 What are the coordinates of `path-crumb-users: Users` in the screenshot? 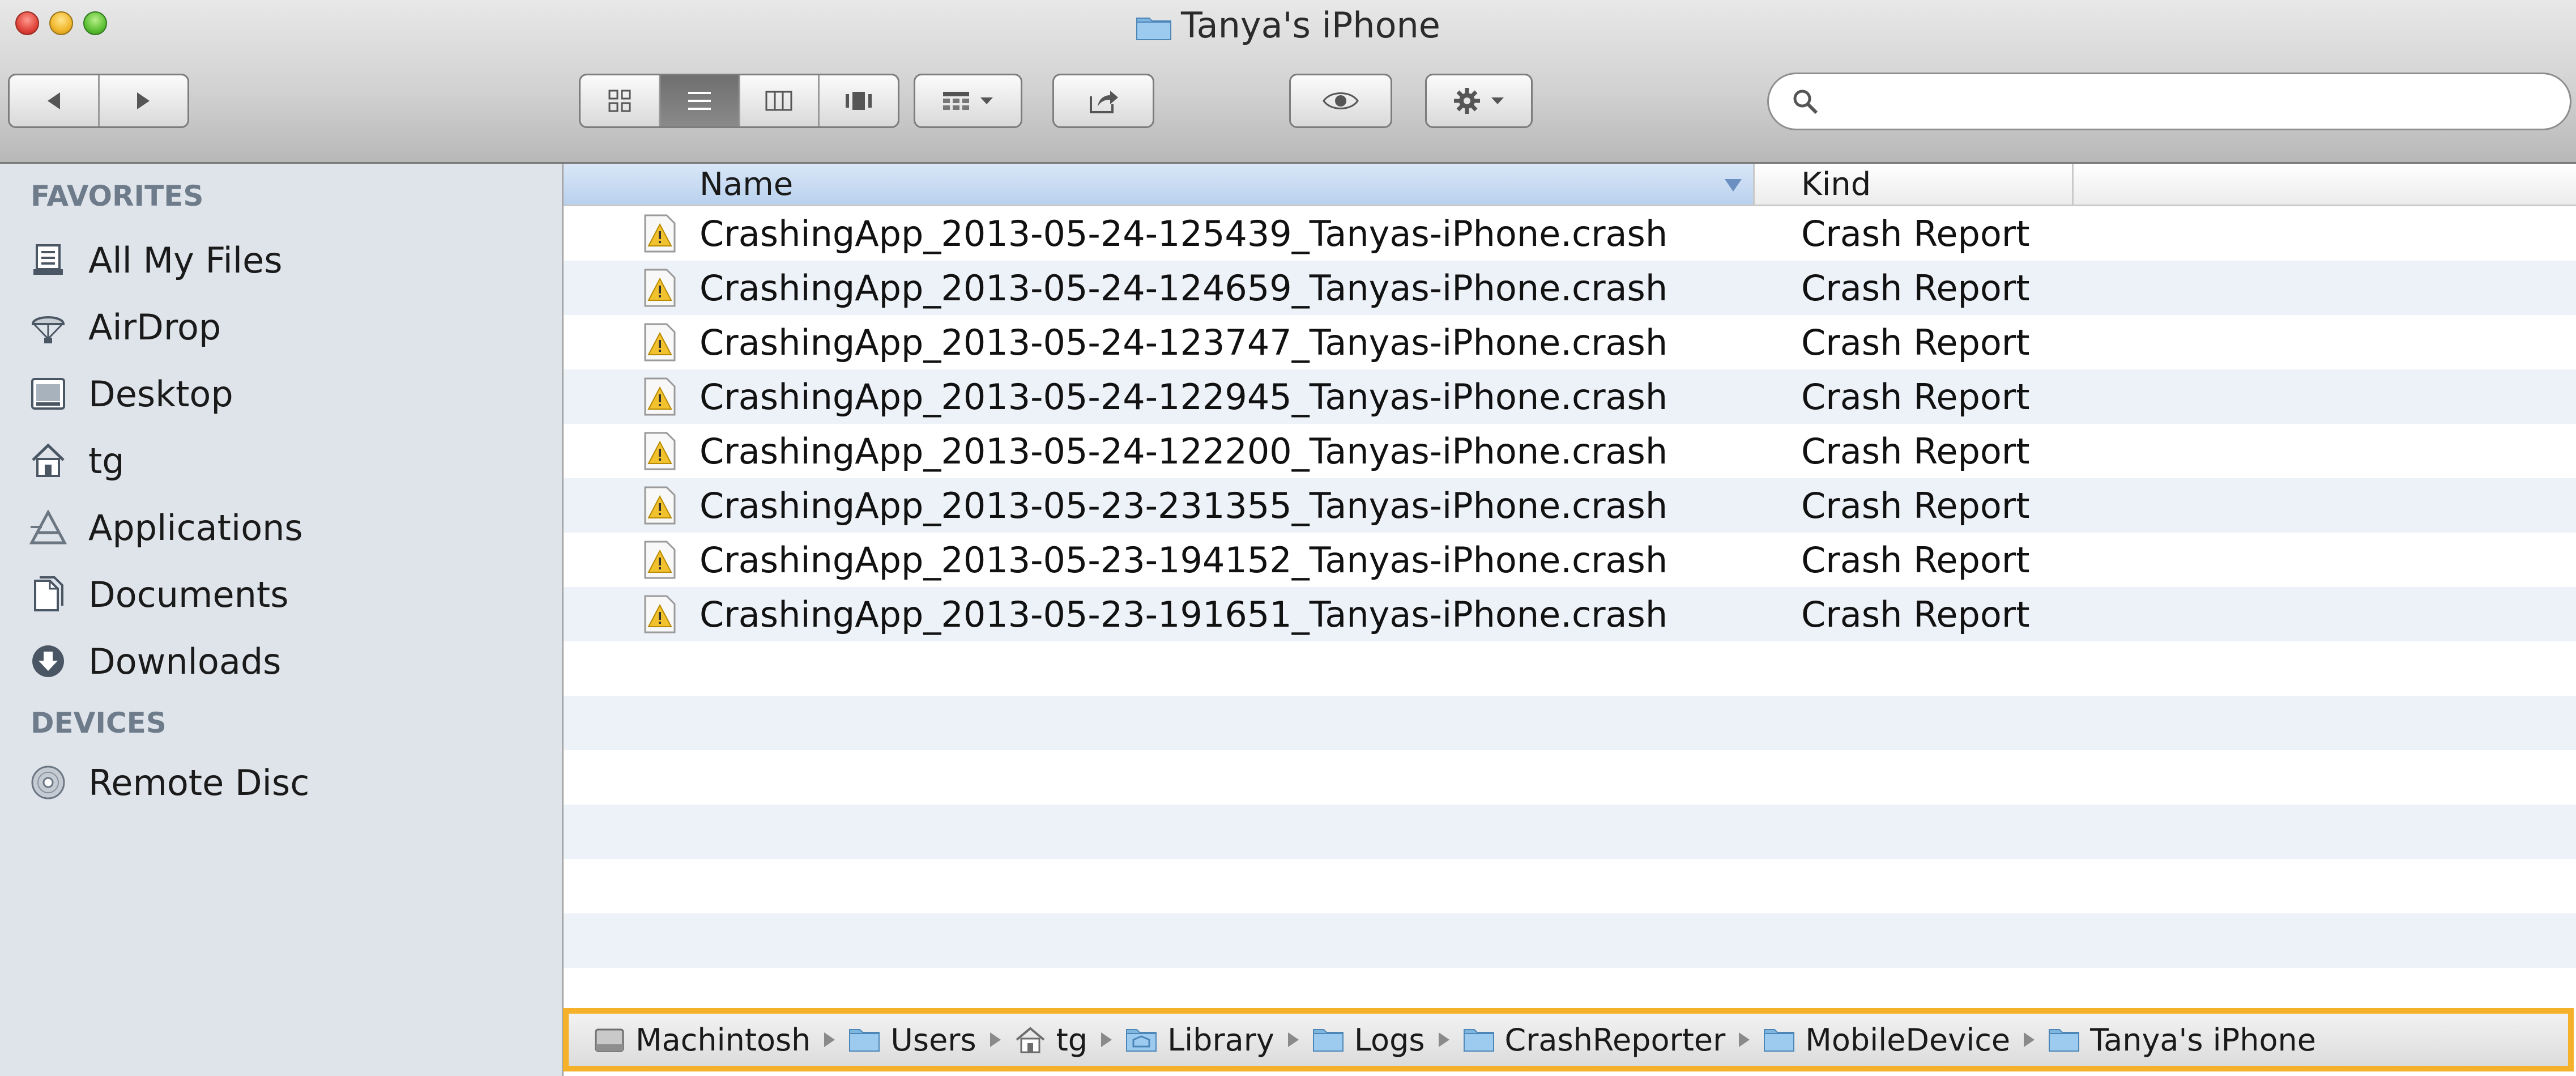 It's located at (912, 1040).